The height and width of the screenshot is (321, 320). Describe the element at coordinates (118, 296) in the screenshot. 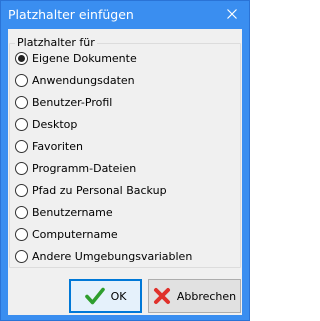

I see `ok-button-label: OK` at that location.